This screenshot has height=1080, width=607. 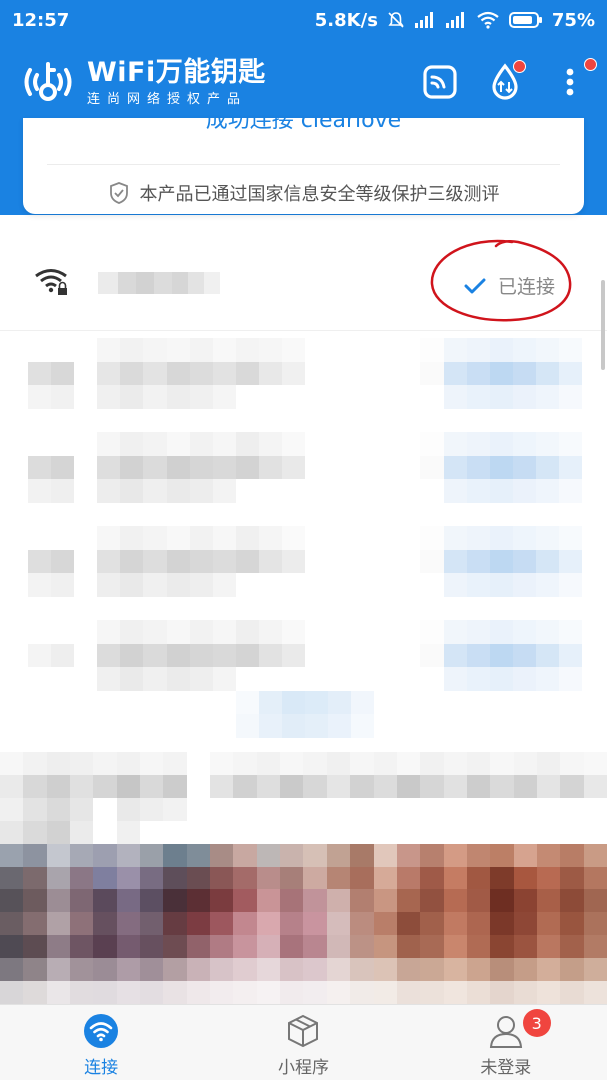 What do you see at coordinates (303, 1031) in the screenshot?
I see `cube-icon` at bounding box center [303, 1031].